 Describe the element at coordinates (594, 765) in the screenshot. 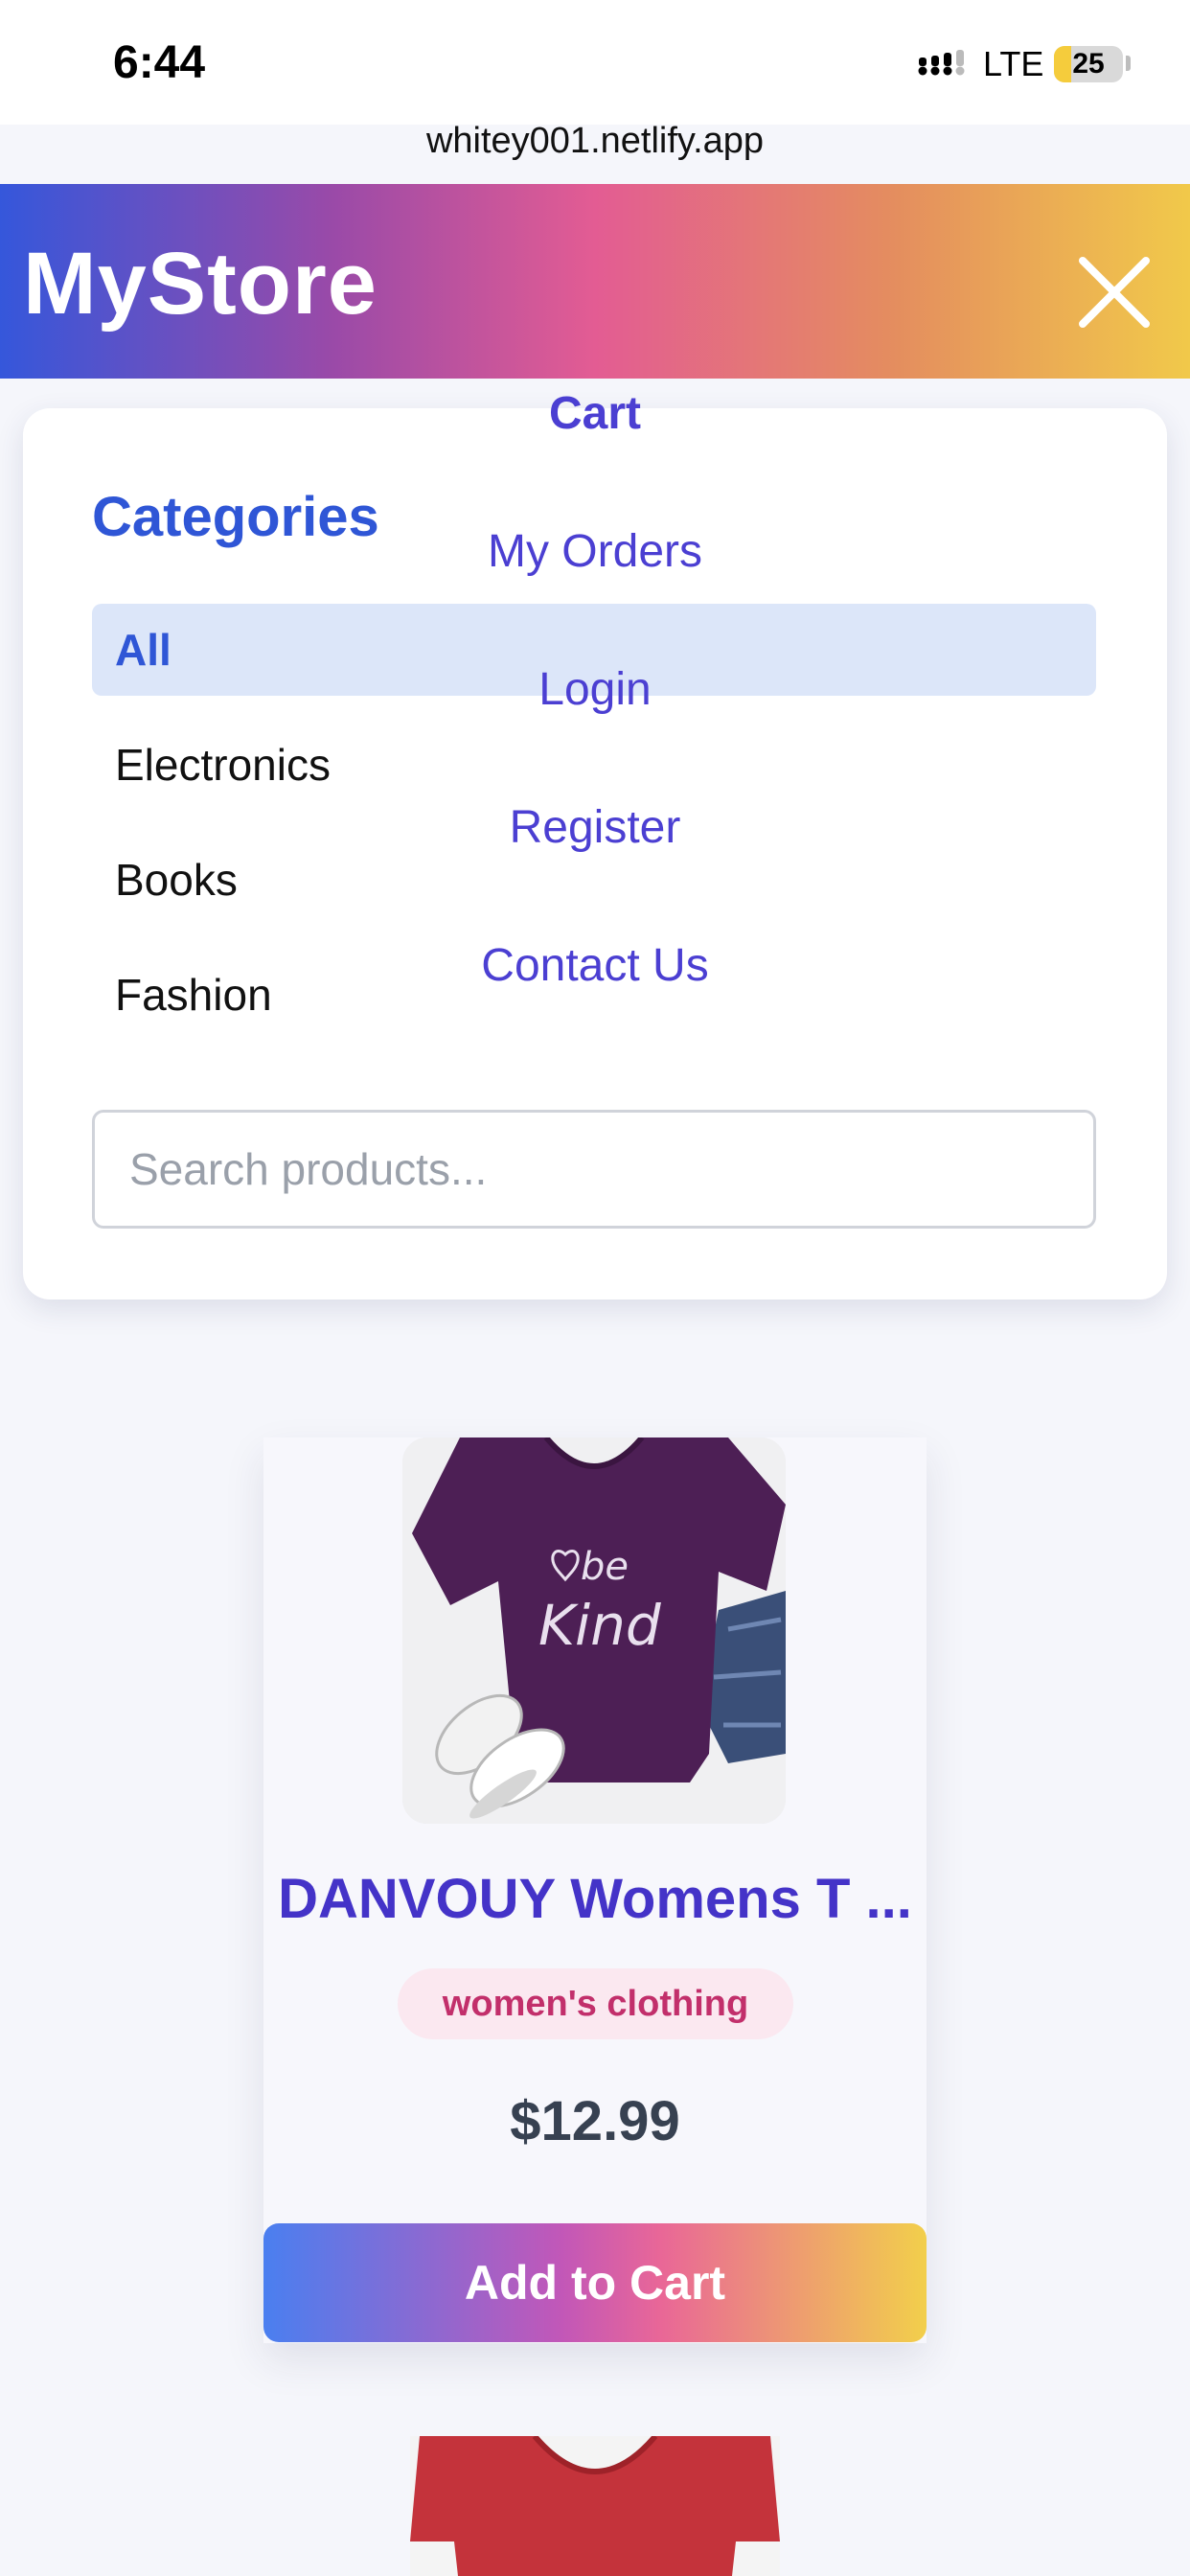

I see `category-item-electronics: Electronics` at that location.